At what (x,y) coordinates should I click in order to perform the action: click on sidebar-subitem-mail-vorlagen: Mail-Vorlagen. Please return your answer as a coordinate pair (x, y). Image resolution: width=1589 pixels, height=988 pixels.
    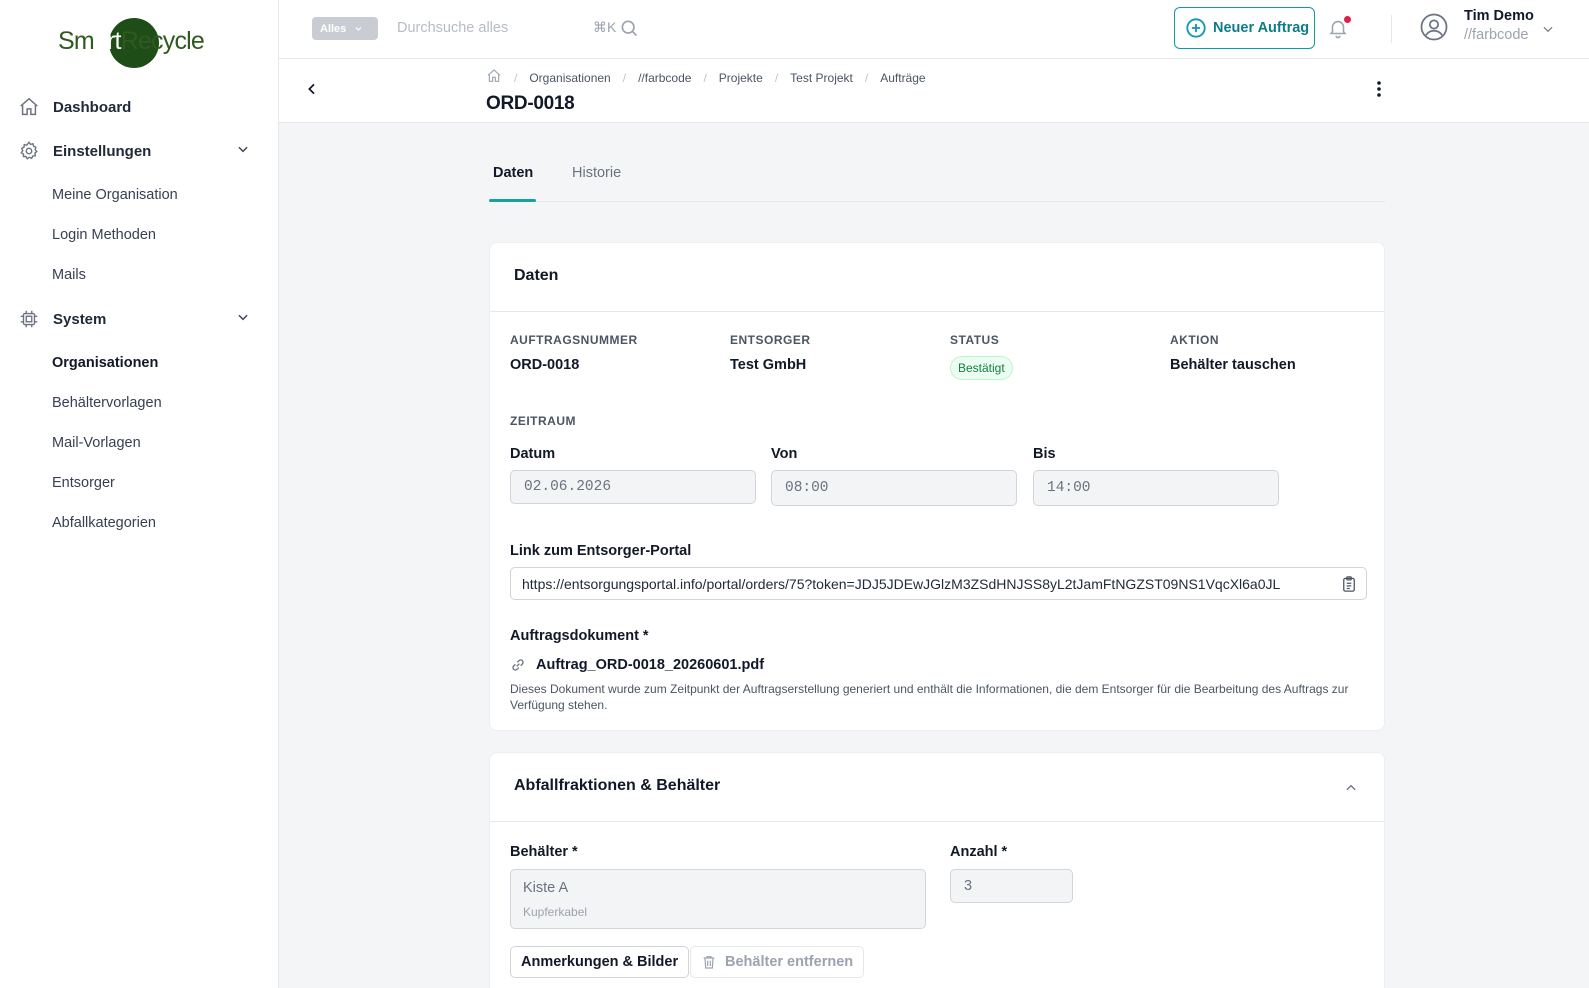
    Looking at the image, I should click on (96, 443).